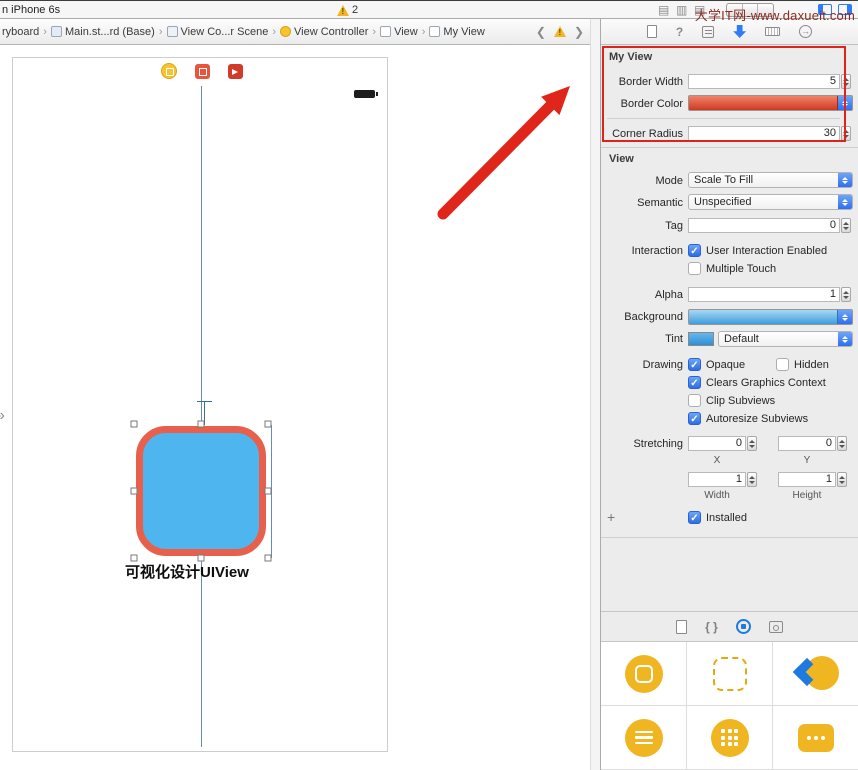  I want to click on page-control-icon, so click(816, 737).